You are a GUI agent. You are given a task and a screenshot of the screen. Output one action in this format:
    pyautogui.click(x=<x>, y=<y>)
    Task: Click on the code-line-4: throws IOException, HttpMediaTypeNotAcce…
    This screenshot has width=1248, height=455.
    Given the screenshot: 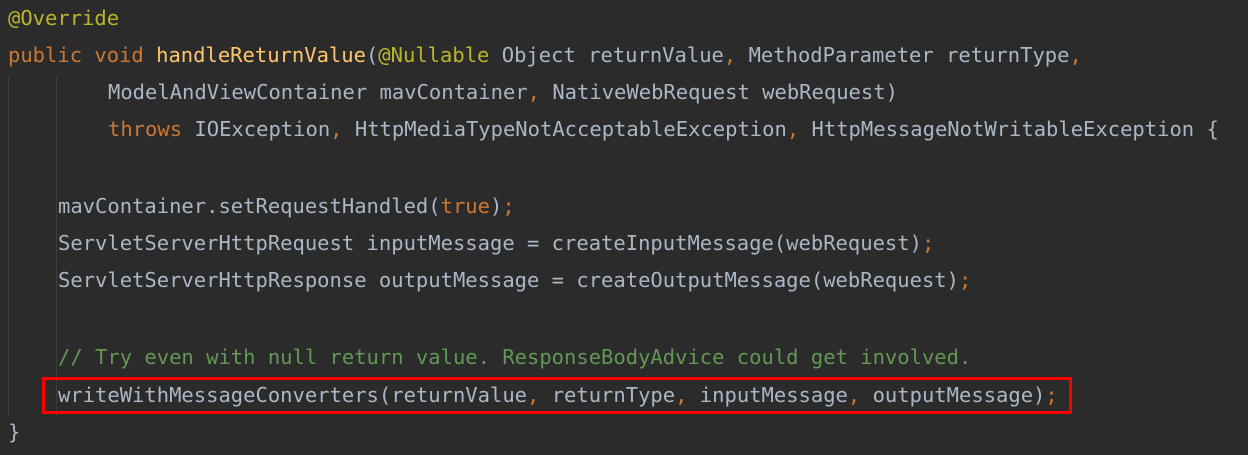 What is the action you would take?
    pyautogui.click(x=663, y=129)
    